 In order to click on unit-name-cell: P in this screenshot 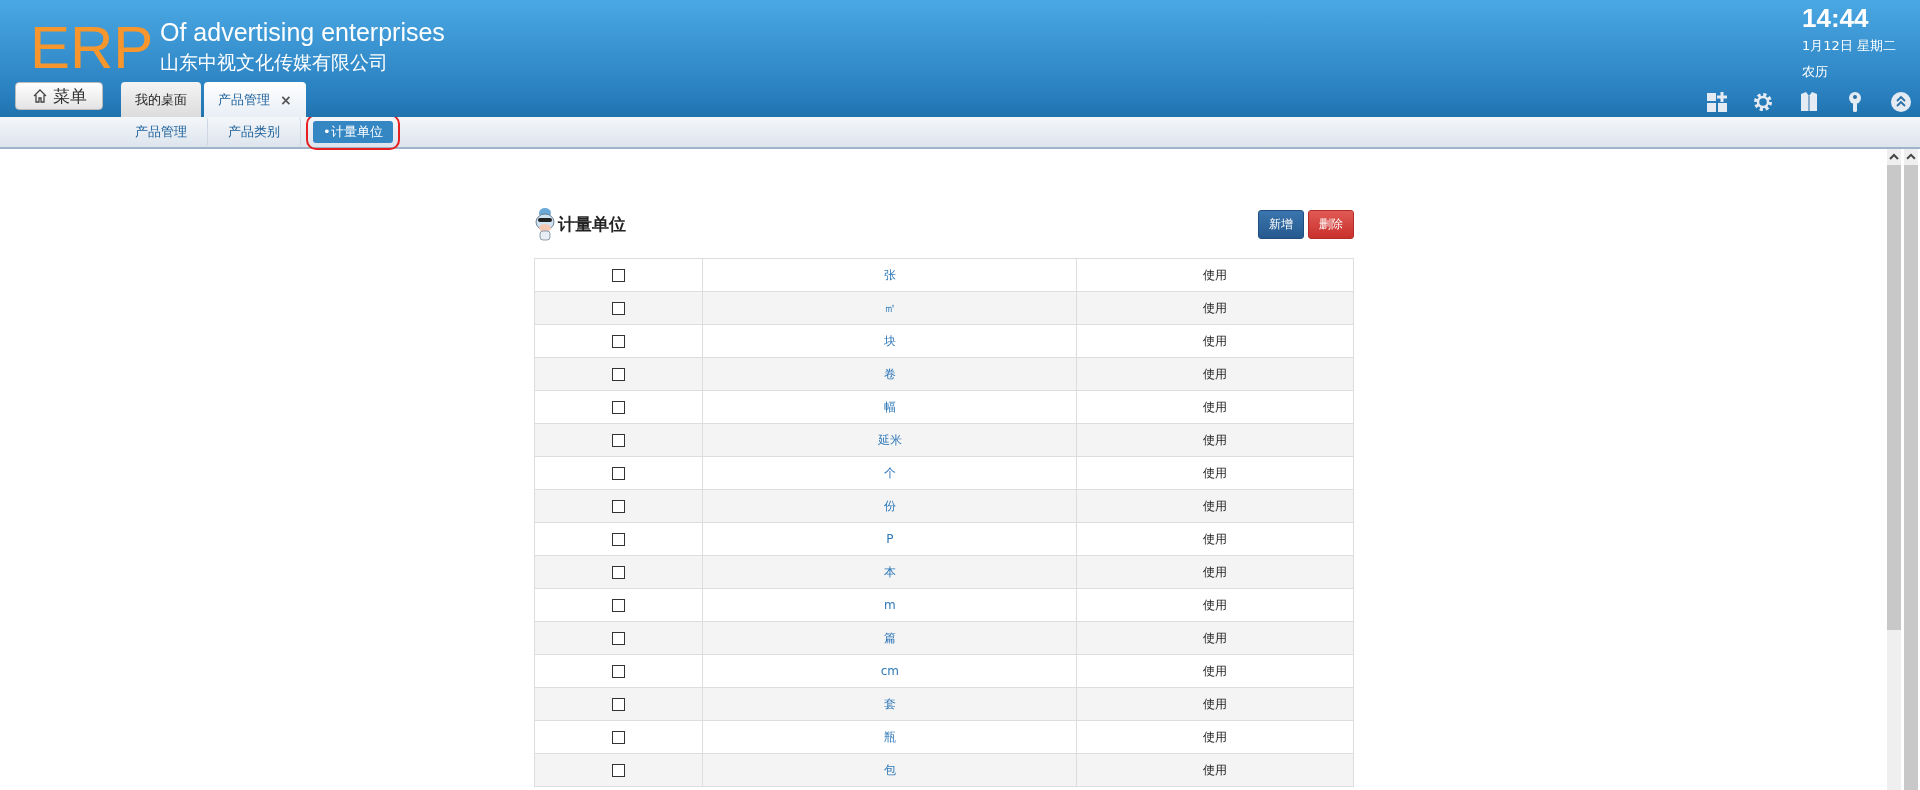, I will do `click(889, 539)`.